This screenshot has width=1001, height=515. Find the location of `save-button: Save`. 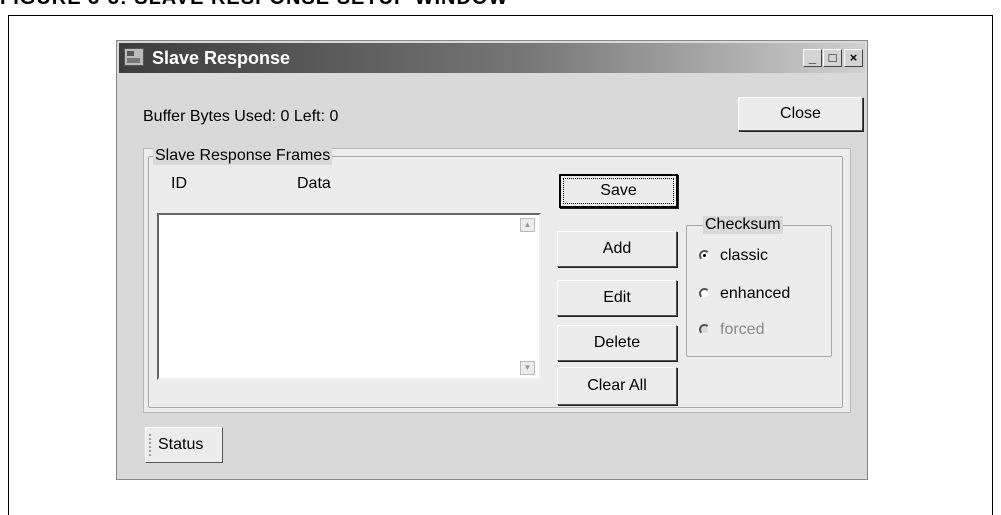

save-button: Save is located at coordinates (618, 191).